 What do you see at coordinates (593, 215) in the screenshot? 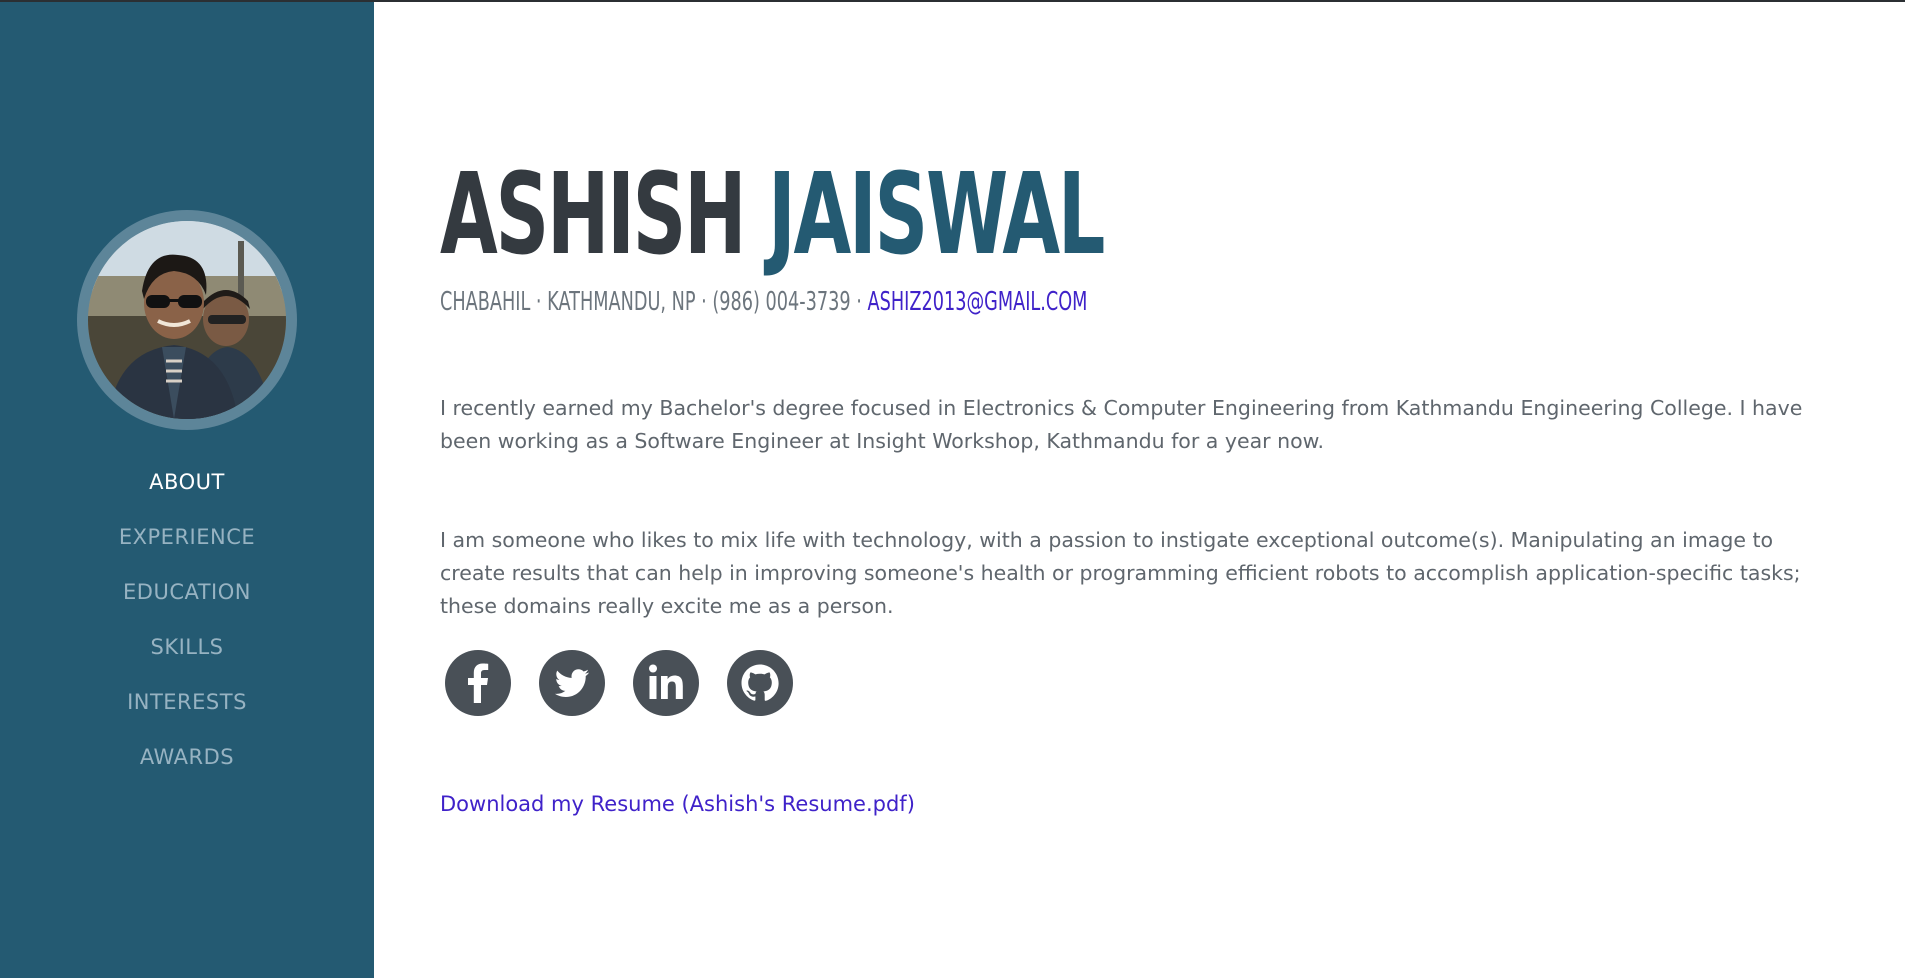
I see `first-name: ASHISH` at bounding box center [593, 215].